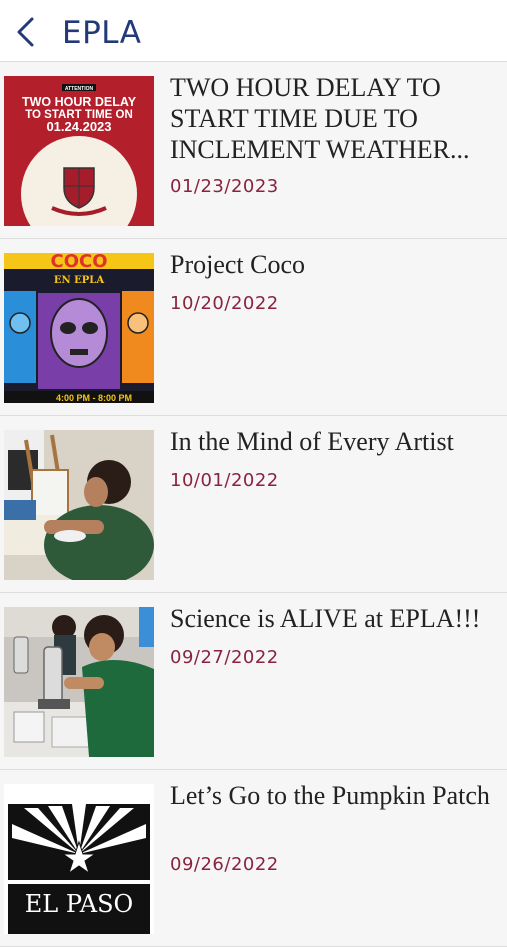 The image size is (507, 947). What do you see at coordinates (253, 31) in the screenshot?
I see `app-header: EPLA` at bounding box center [253, 31].